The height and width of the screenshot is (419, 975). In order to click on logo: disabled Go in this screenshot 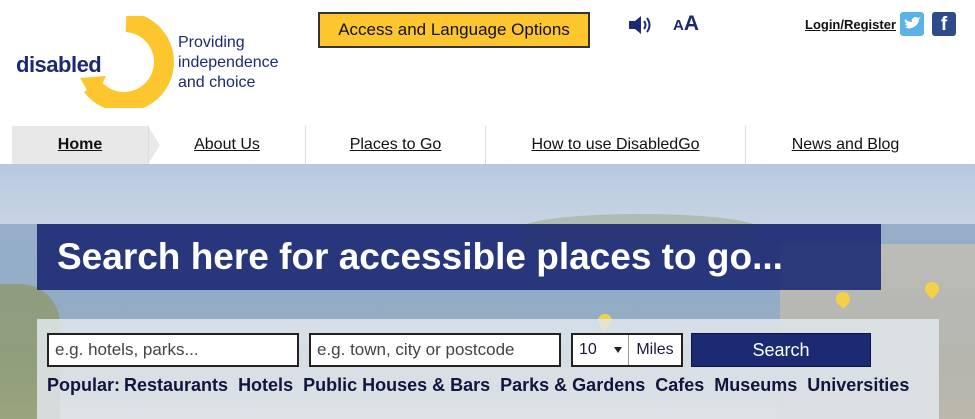, I will do `click(96, 62)`.